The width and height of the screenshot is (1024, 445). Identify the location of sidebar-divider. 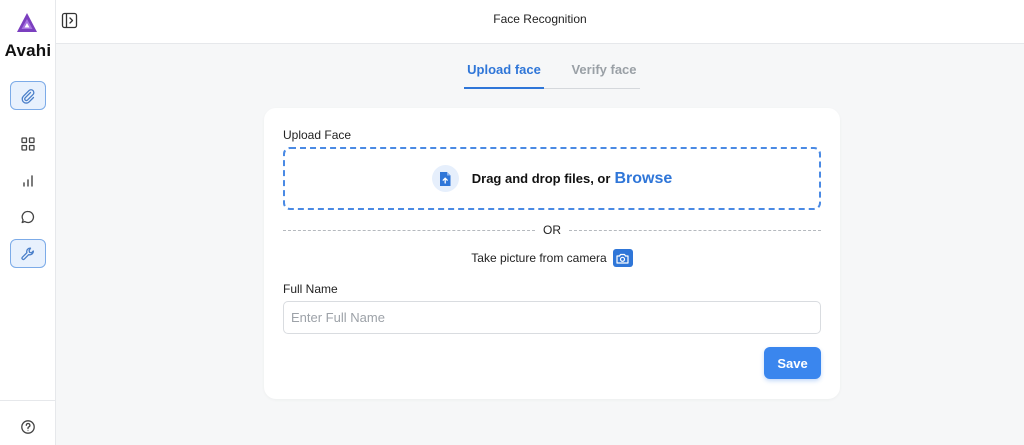
(28, 400).